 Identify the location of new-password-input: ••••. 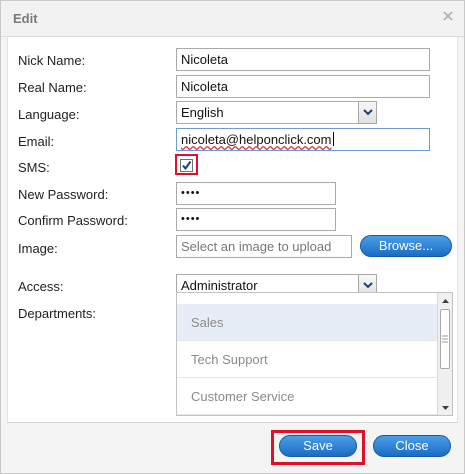
(256, 193).